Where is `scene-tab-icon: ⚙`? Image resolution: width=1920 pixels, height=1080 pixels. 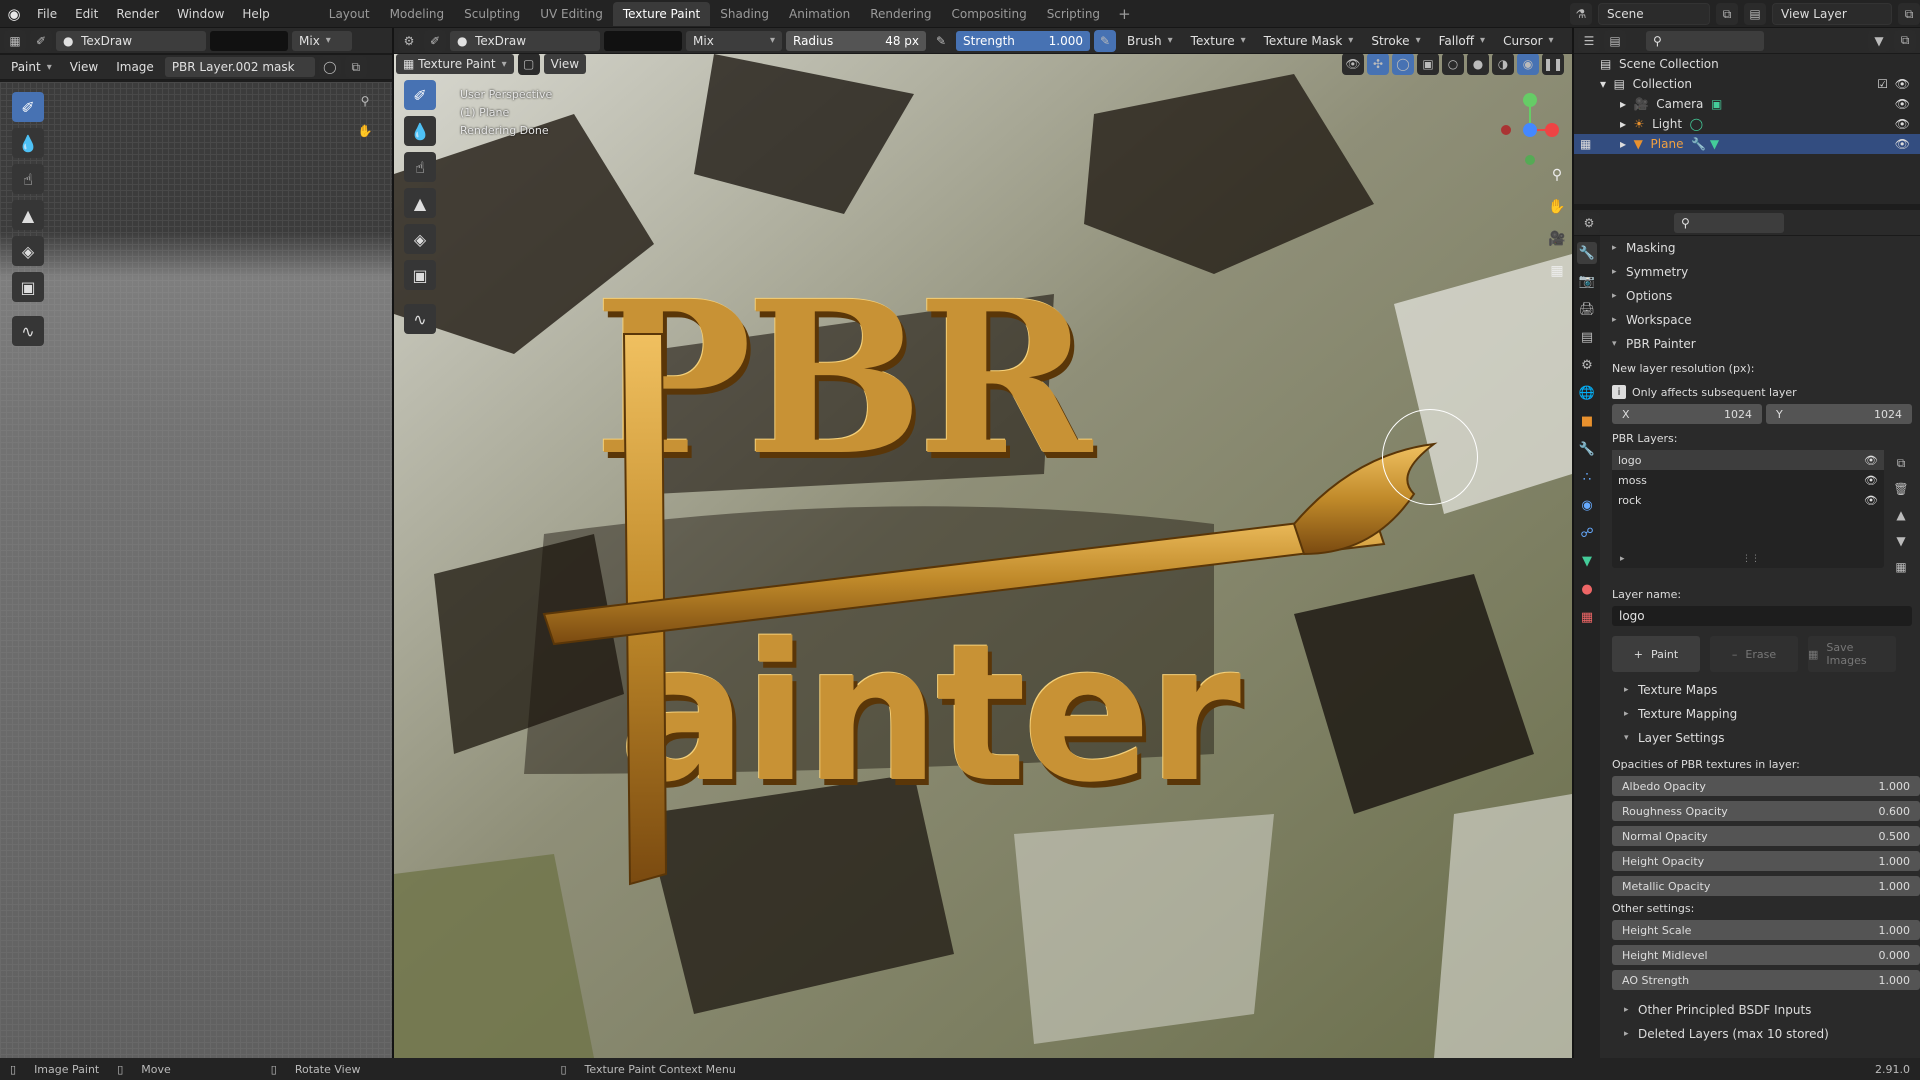
scene-tab-icon: ⚙ is located at coordinates (1587, 365).